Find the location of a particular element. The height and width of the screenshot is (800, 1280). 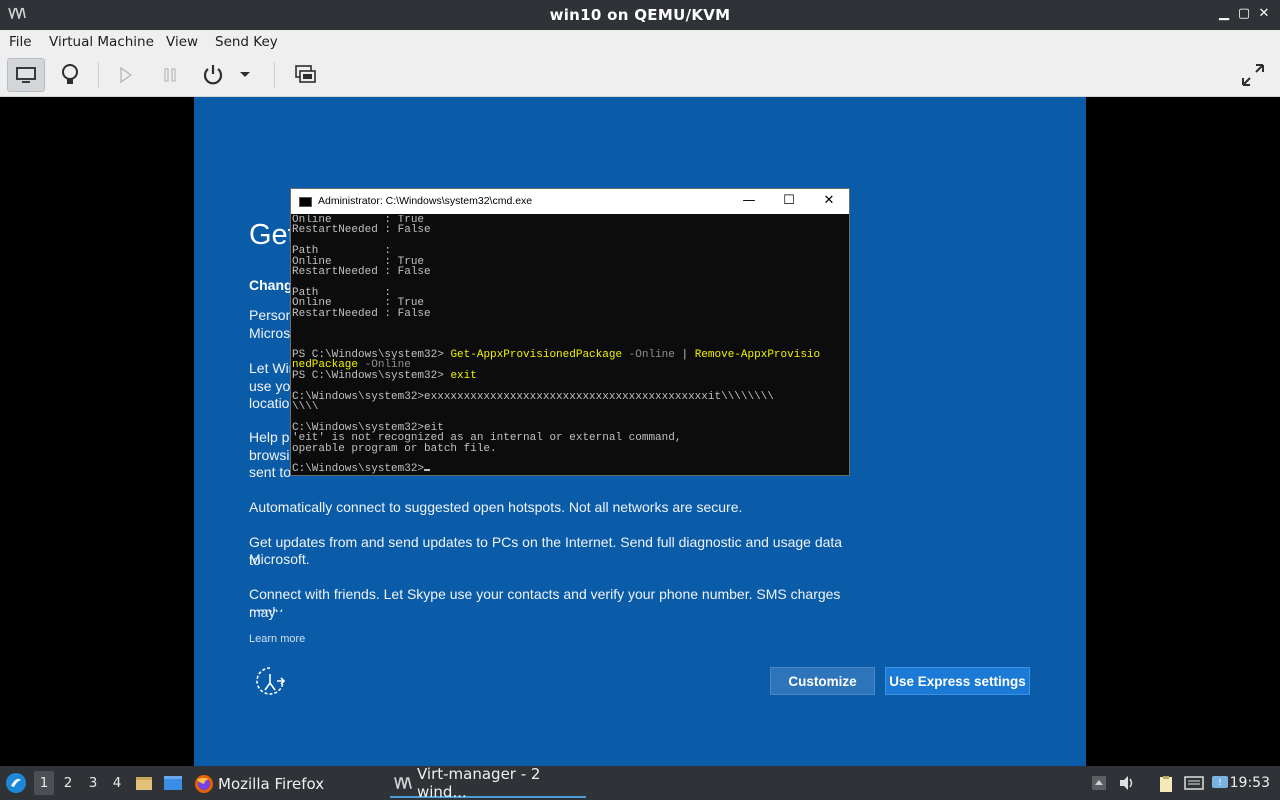

page-title: Get is located at coordinates (272, 235).